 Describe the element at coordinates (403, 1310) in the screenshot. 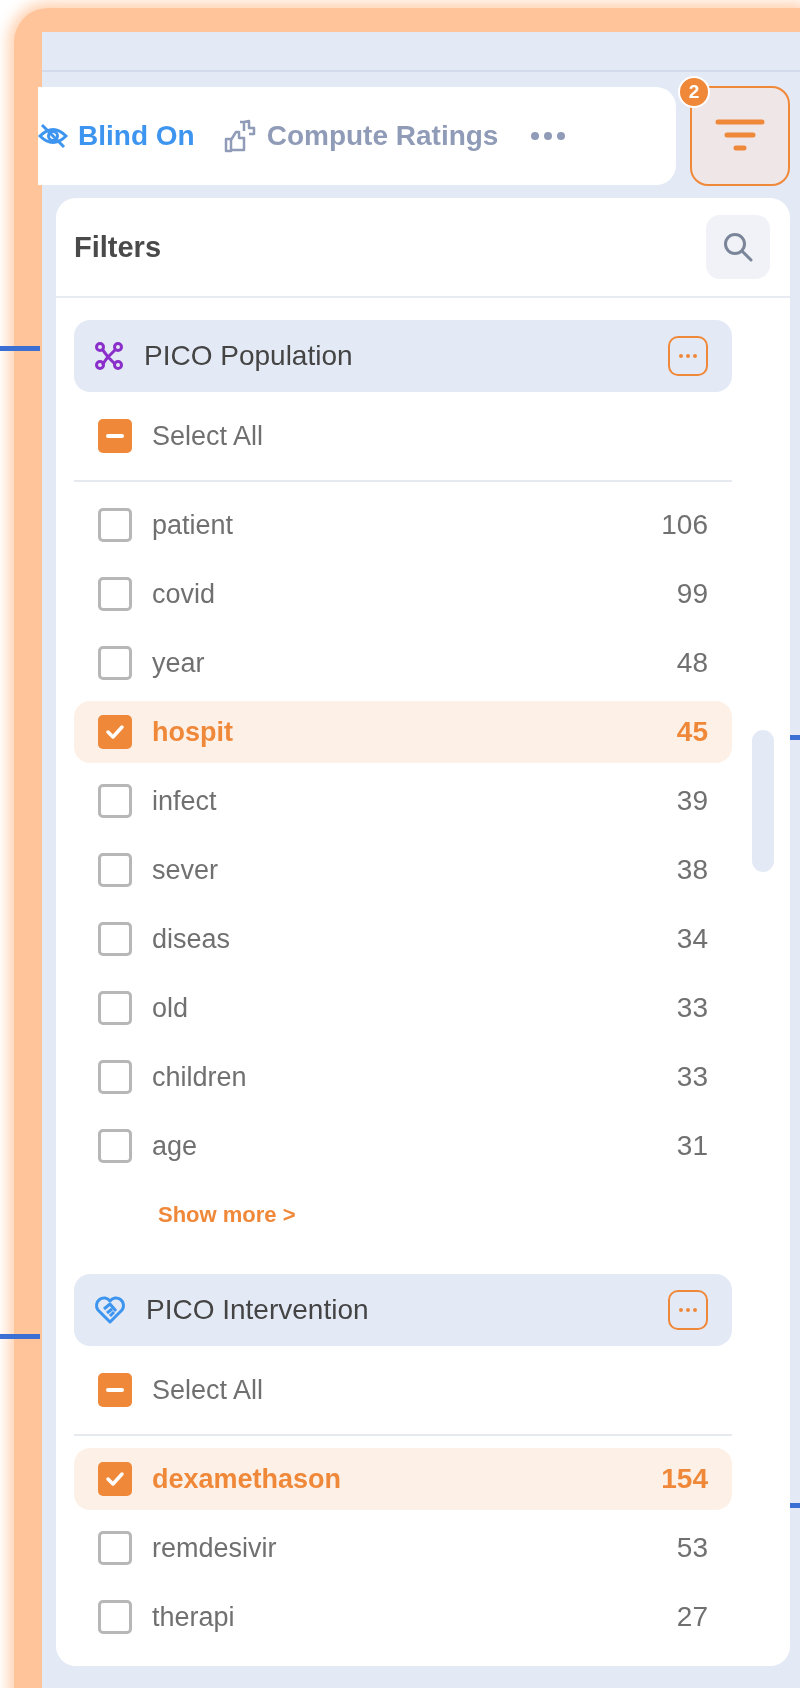

I see `group-header: PICO Intervention` at that location.